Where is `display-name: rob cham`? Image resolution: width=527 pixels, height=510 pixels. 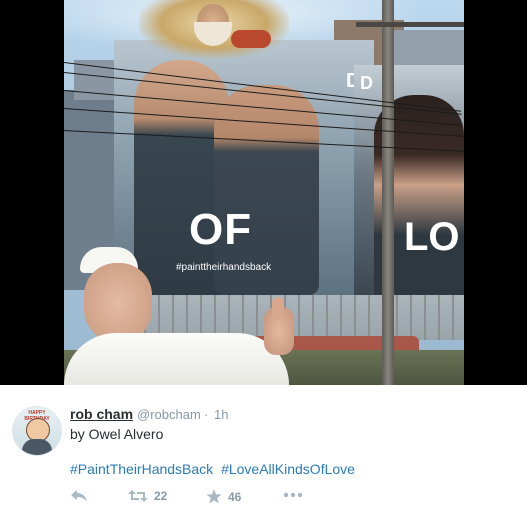
display-name: rob cham is located at coordinates (101, 414).